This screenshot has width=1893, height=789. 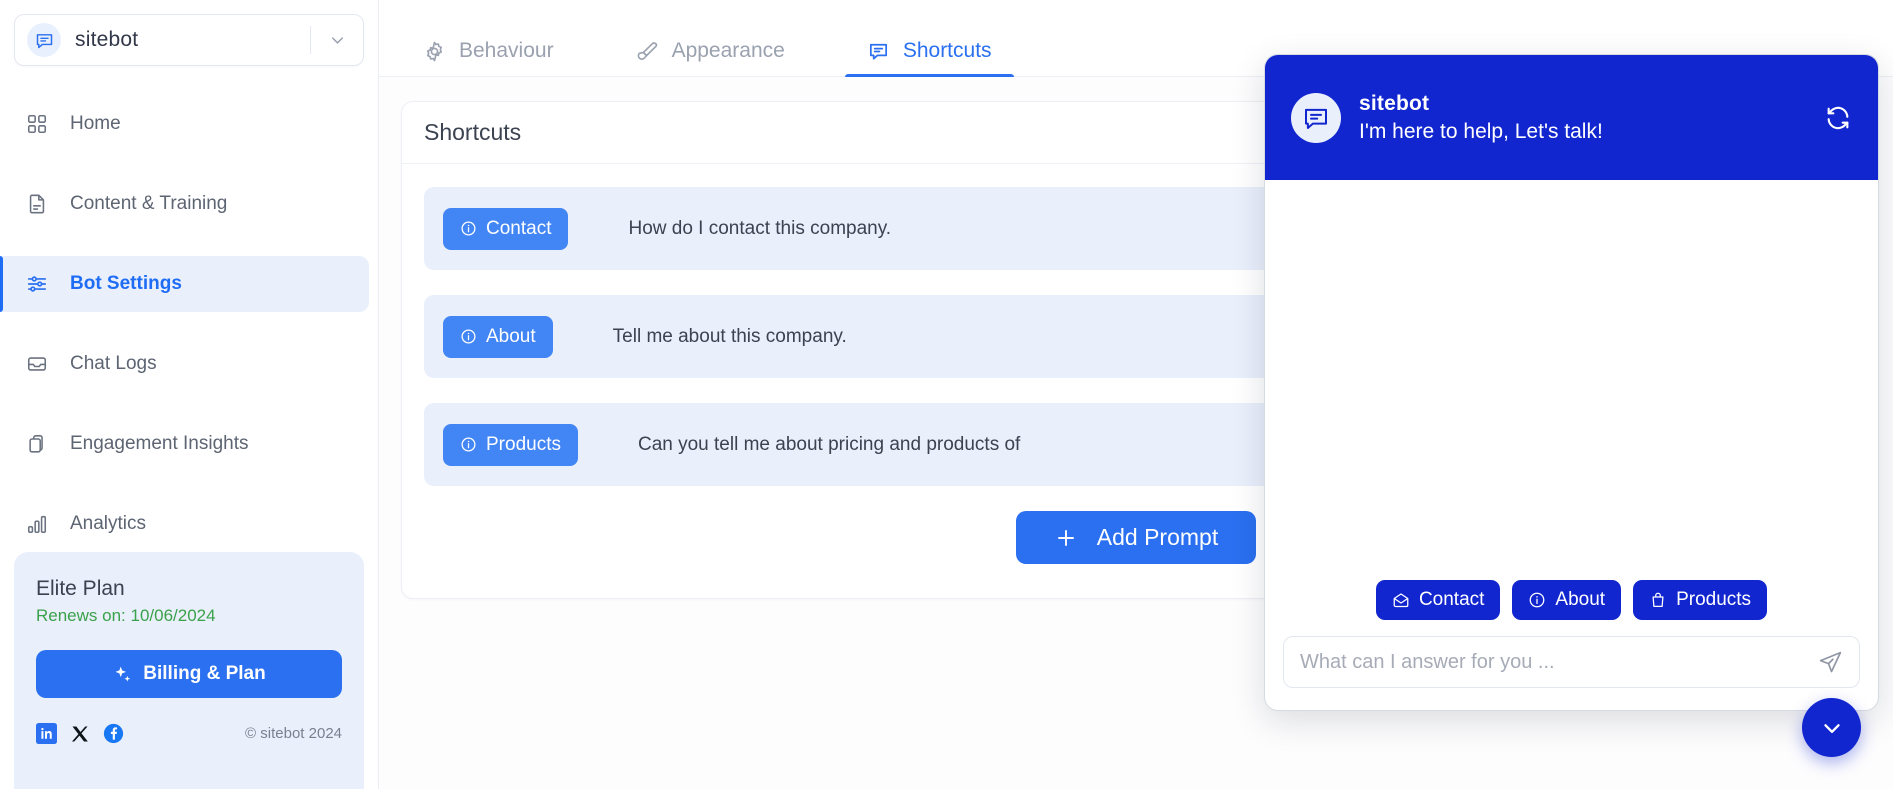 I want to click on chat-toggle-button, so click(x=1831, y=727).